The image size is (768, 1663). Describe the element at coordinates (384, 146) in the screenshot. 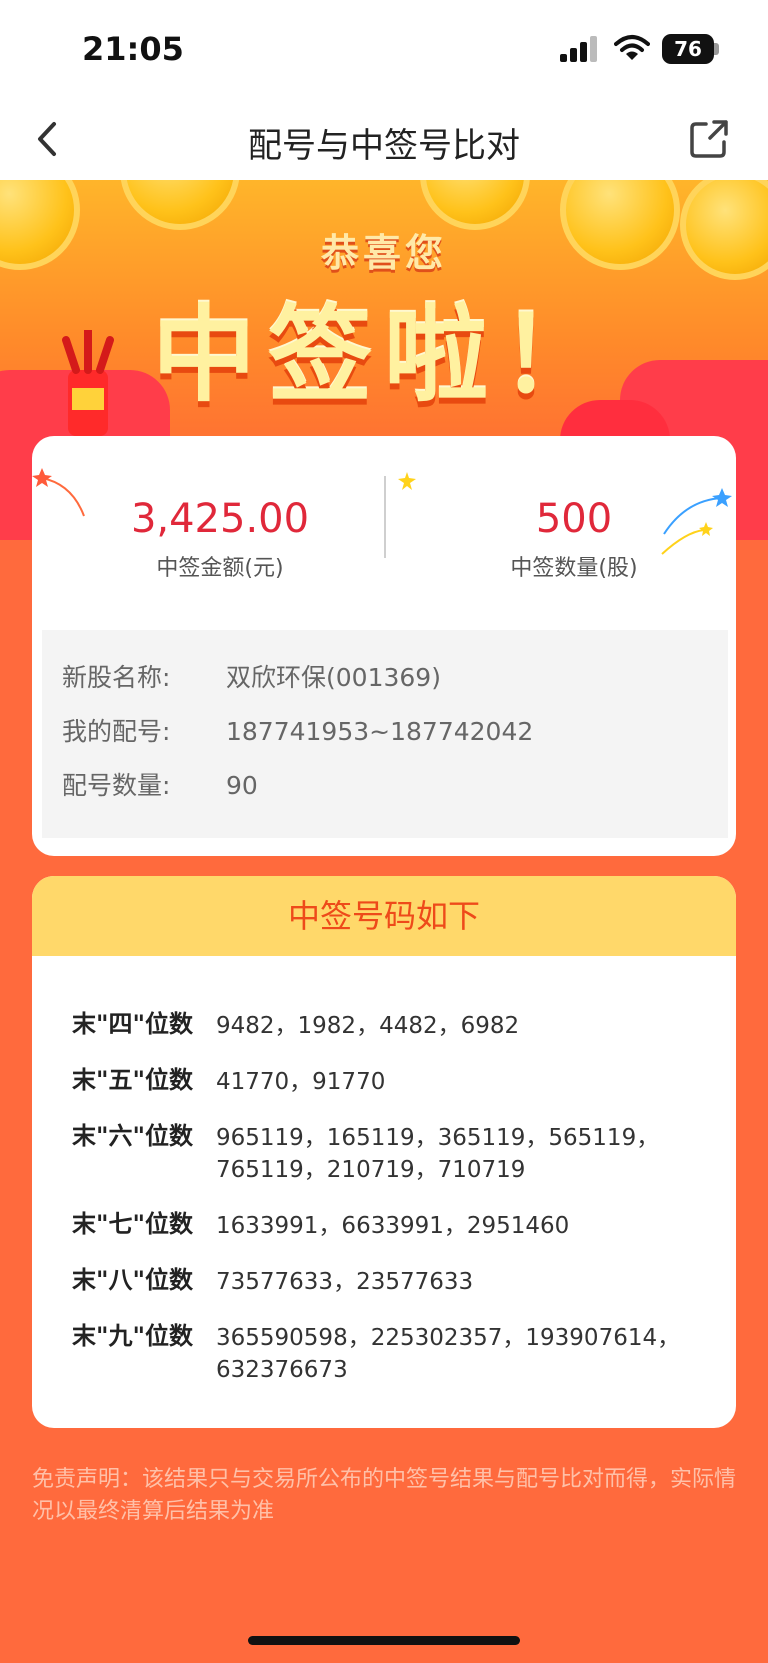

I see `page-title: 配号与中签号比对` at that location.